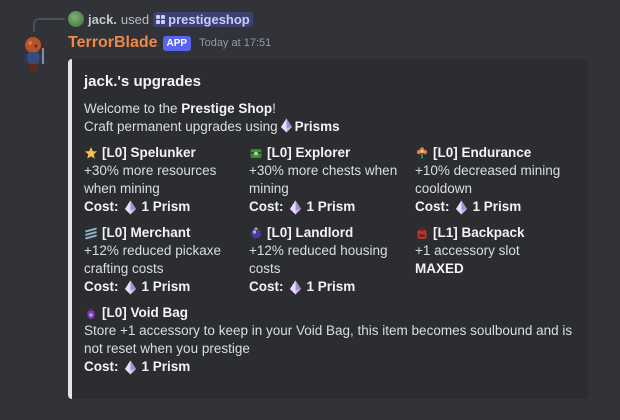 This screenshot has height=420, width=620. Describe the element at coordinates (479, 232) in the screenshot. I see `upgrade-name-text: [L1] Backpack` at that location.